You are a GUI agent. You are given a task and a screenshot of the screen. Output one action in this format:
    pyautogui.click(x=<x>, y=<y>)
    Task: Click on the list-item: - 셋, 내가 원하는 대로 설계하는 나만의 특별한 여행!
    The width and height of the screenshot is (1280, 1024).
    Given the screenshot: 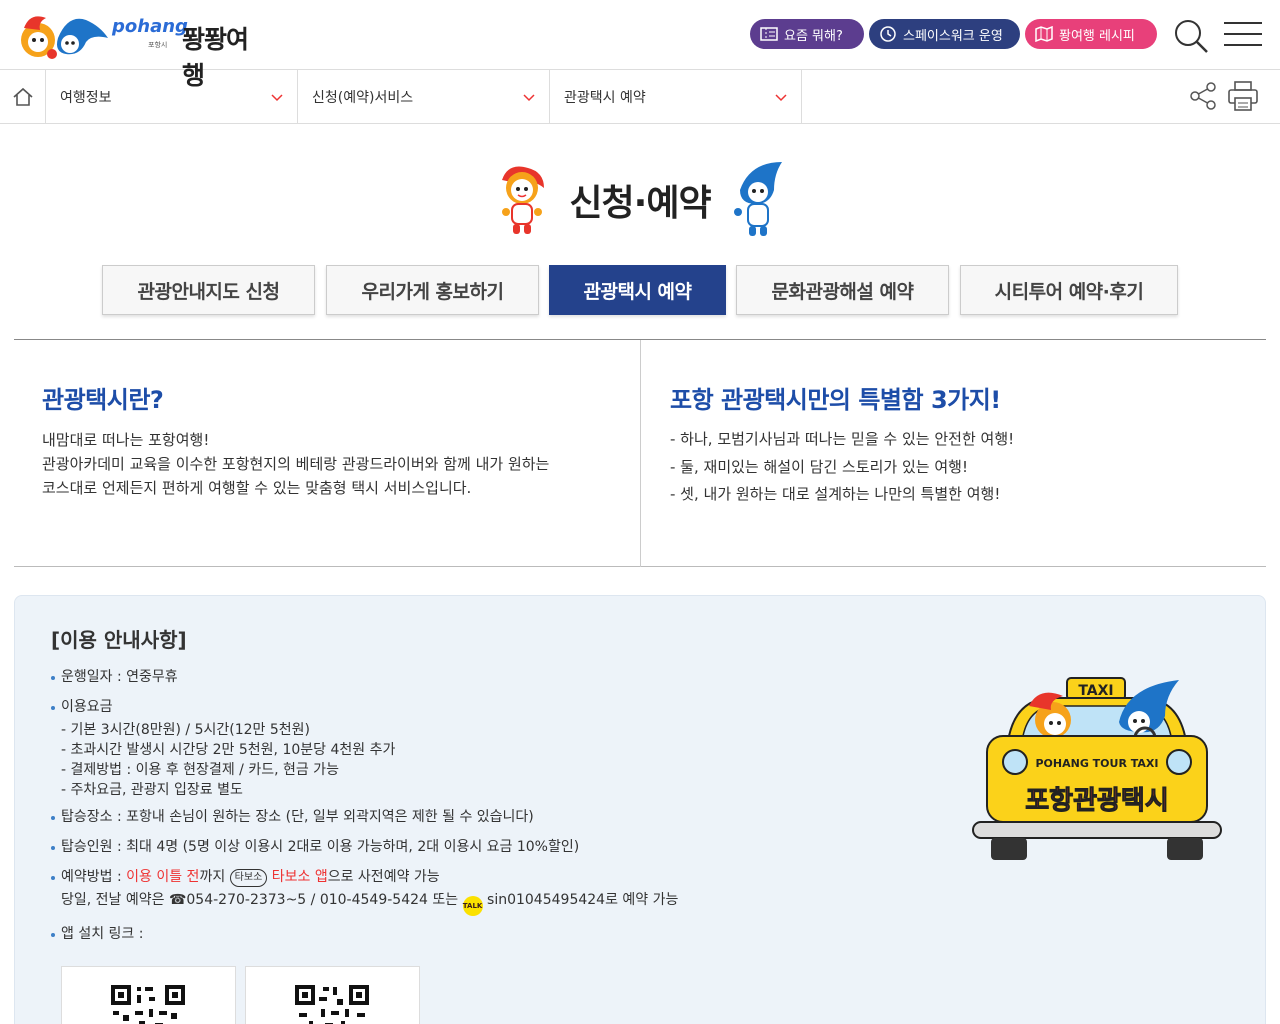 What is the action you would take?
    pyautogui.click(x=835, y=494)
    